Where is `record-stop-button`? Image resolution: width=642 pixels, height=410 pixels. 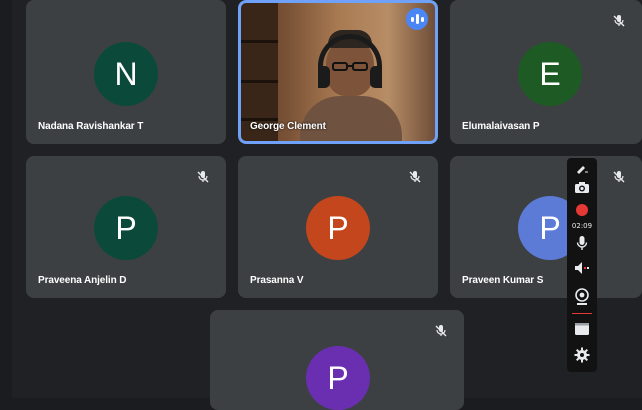 record-stop-button is located at coordinates (582, 210).